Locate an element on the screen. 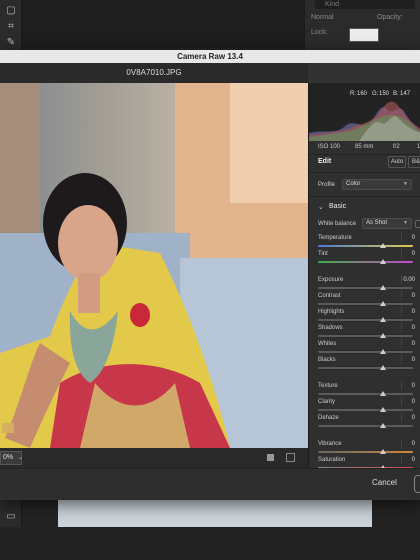 Image resolution: width=420 pixels, height=560 pixels. layer-thumbnail is located at coordinates (364, 35).